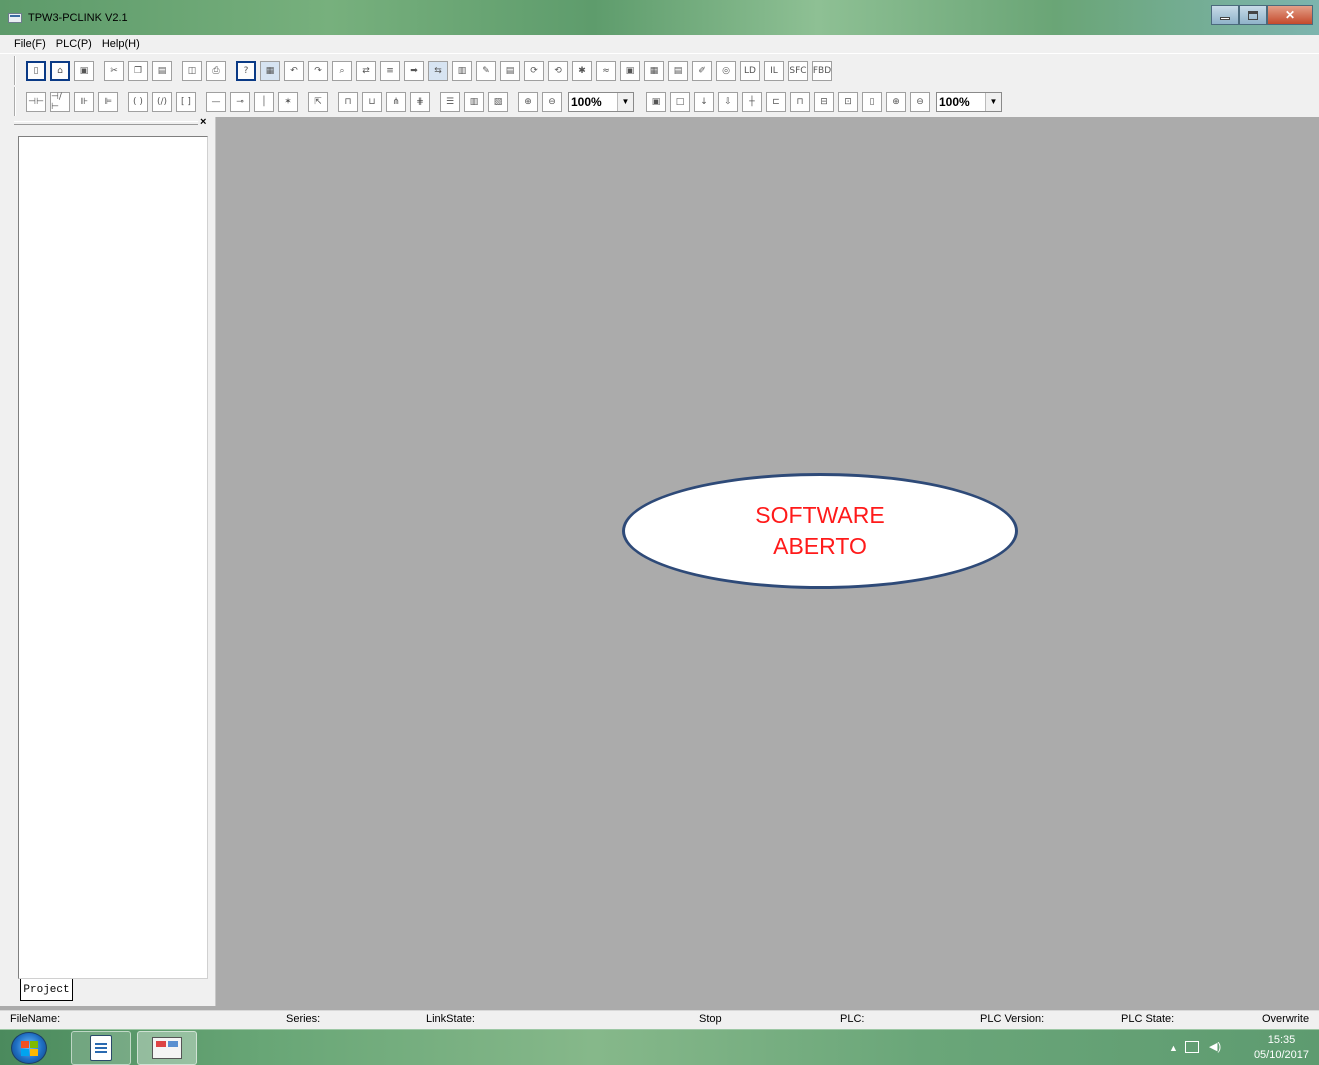 The image size is (1319, 1065). Describe the element at coordinates (1253, 15) in the screenshot. I see `maximize-button` at that location.